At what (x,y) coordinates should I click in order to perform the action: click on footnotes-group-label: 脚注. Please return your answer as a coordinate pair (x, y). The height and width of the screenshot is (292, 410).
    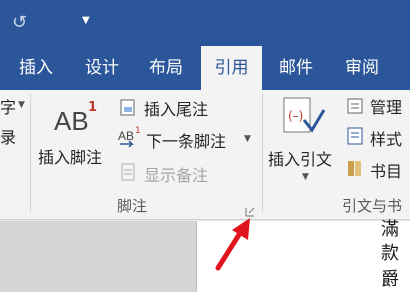
    Looking at the image, I should click on (132, 206).